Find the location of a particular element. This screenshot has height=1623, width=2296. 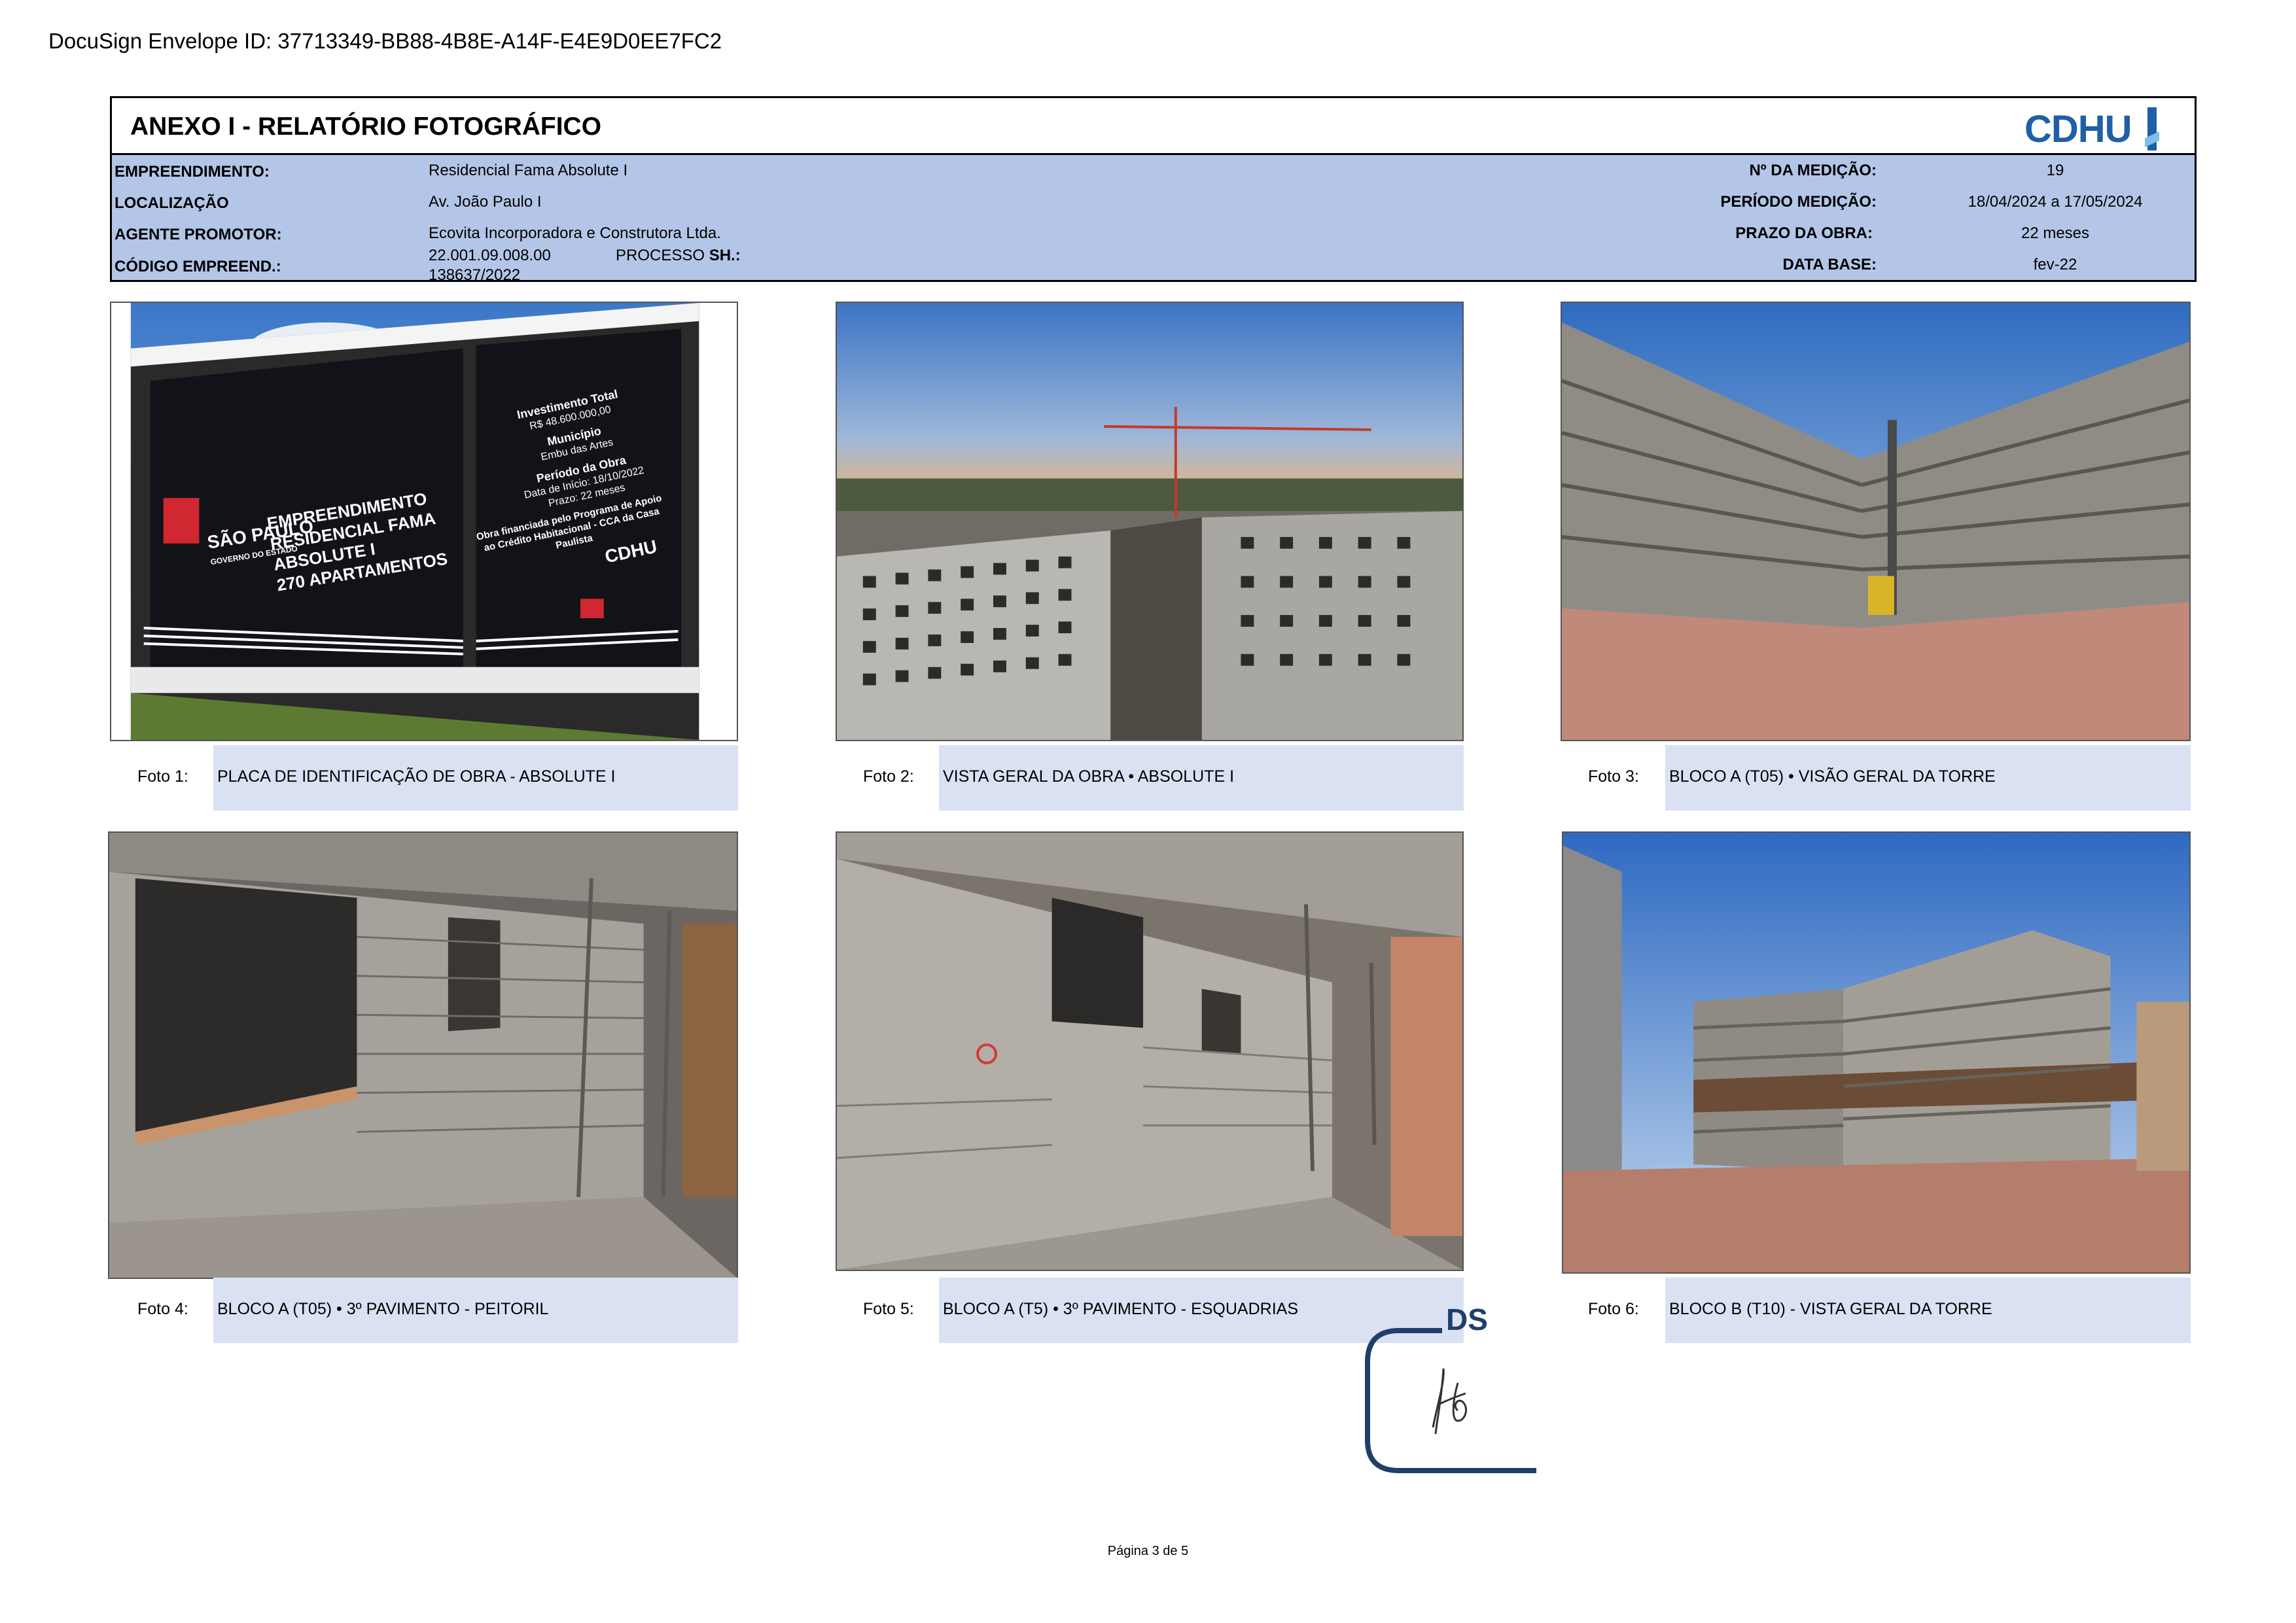

medicao-label: Nº DA MEDIÇÃO: is located at coordinates (1813, 171).